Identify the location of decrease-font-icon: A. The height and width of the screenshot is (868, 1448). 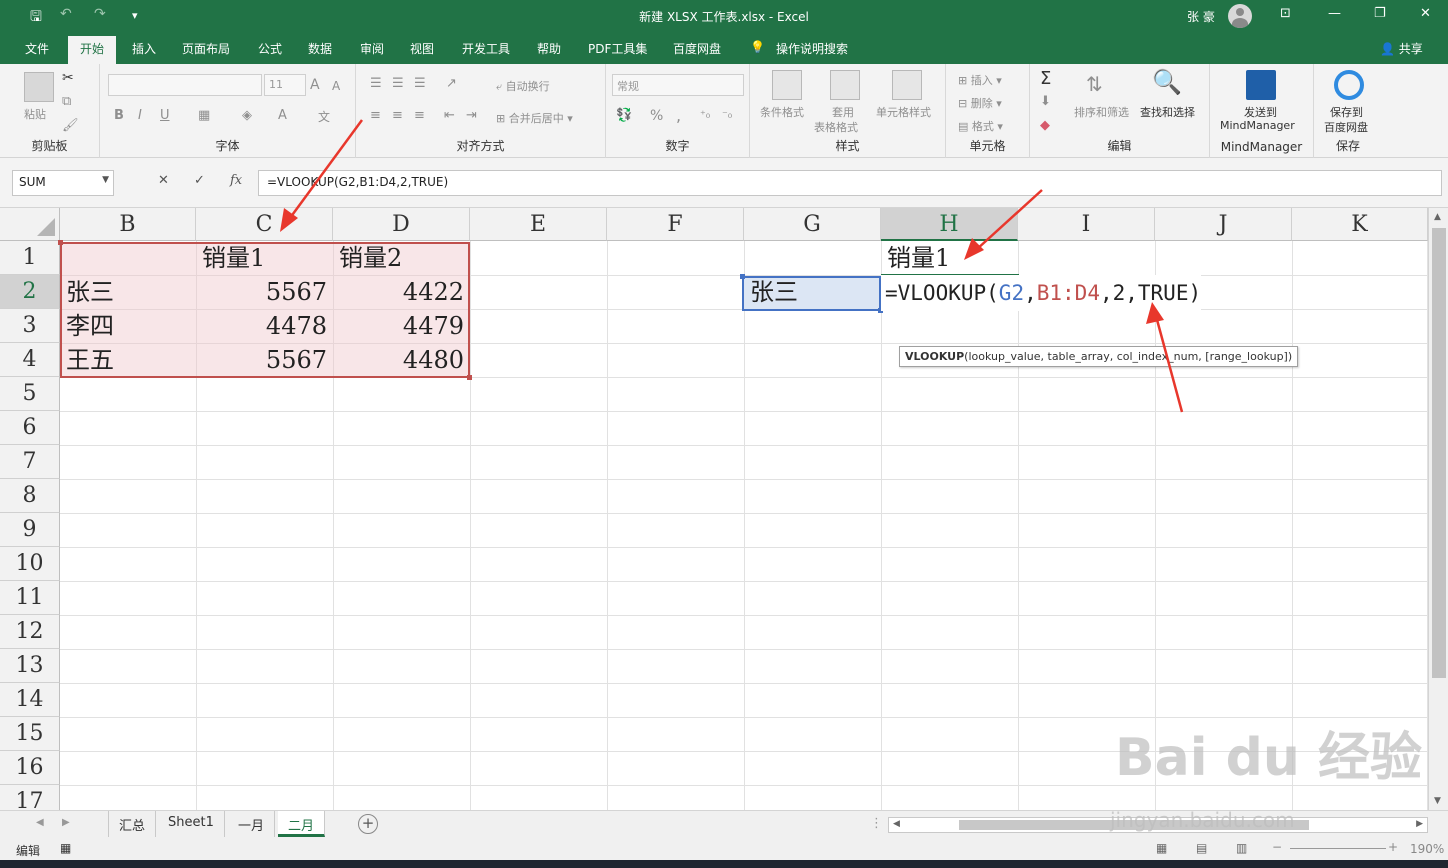
(336, 86).